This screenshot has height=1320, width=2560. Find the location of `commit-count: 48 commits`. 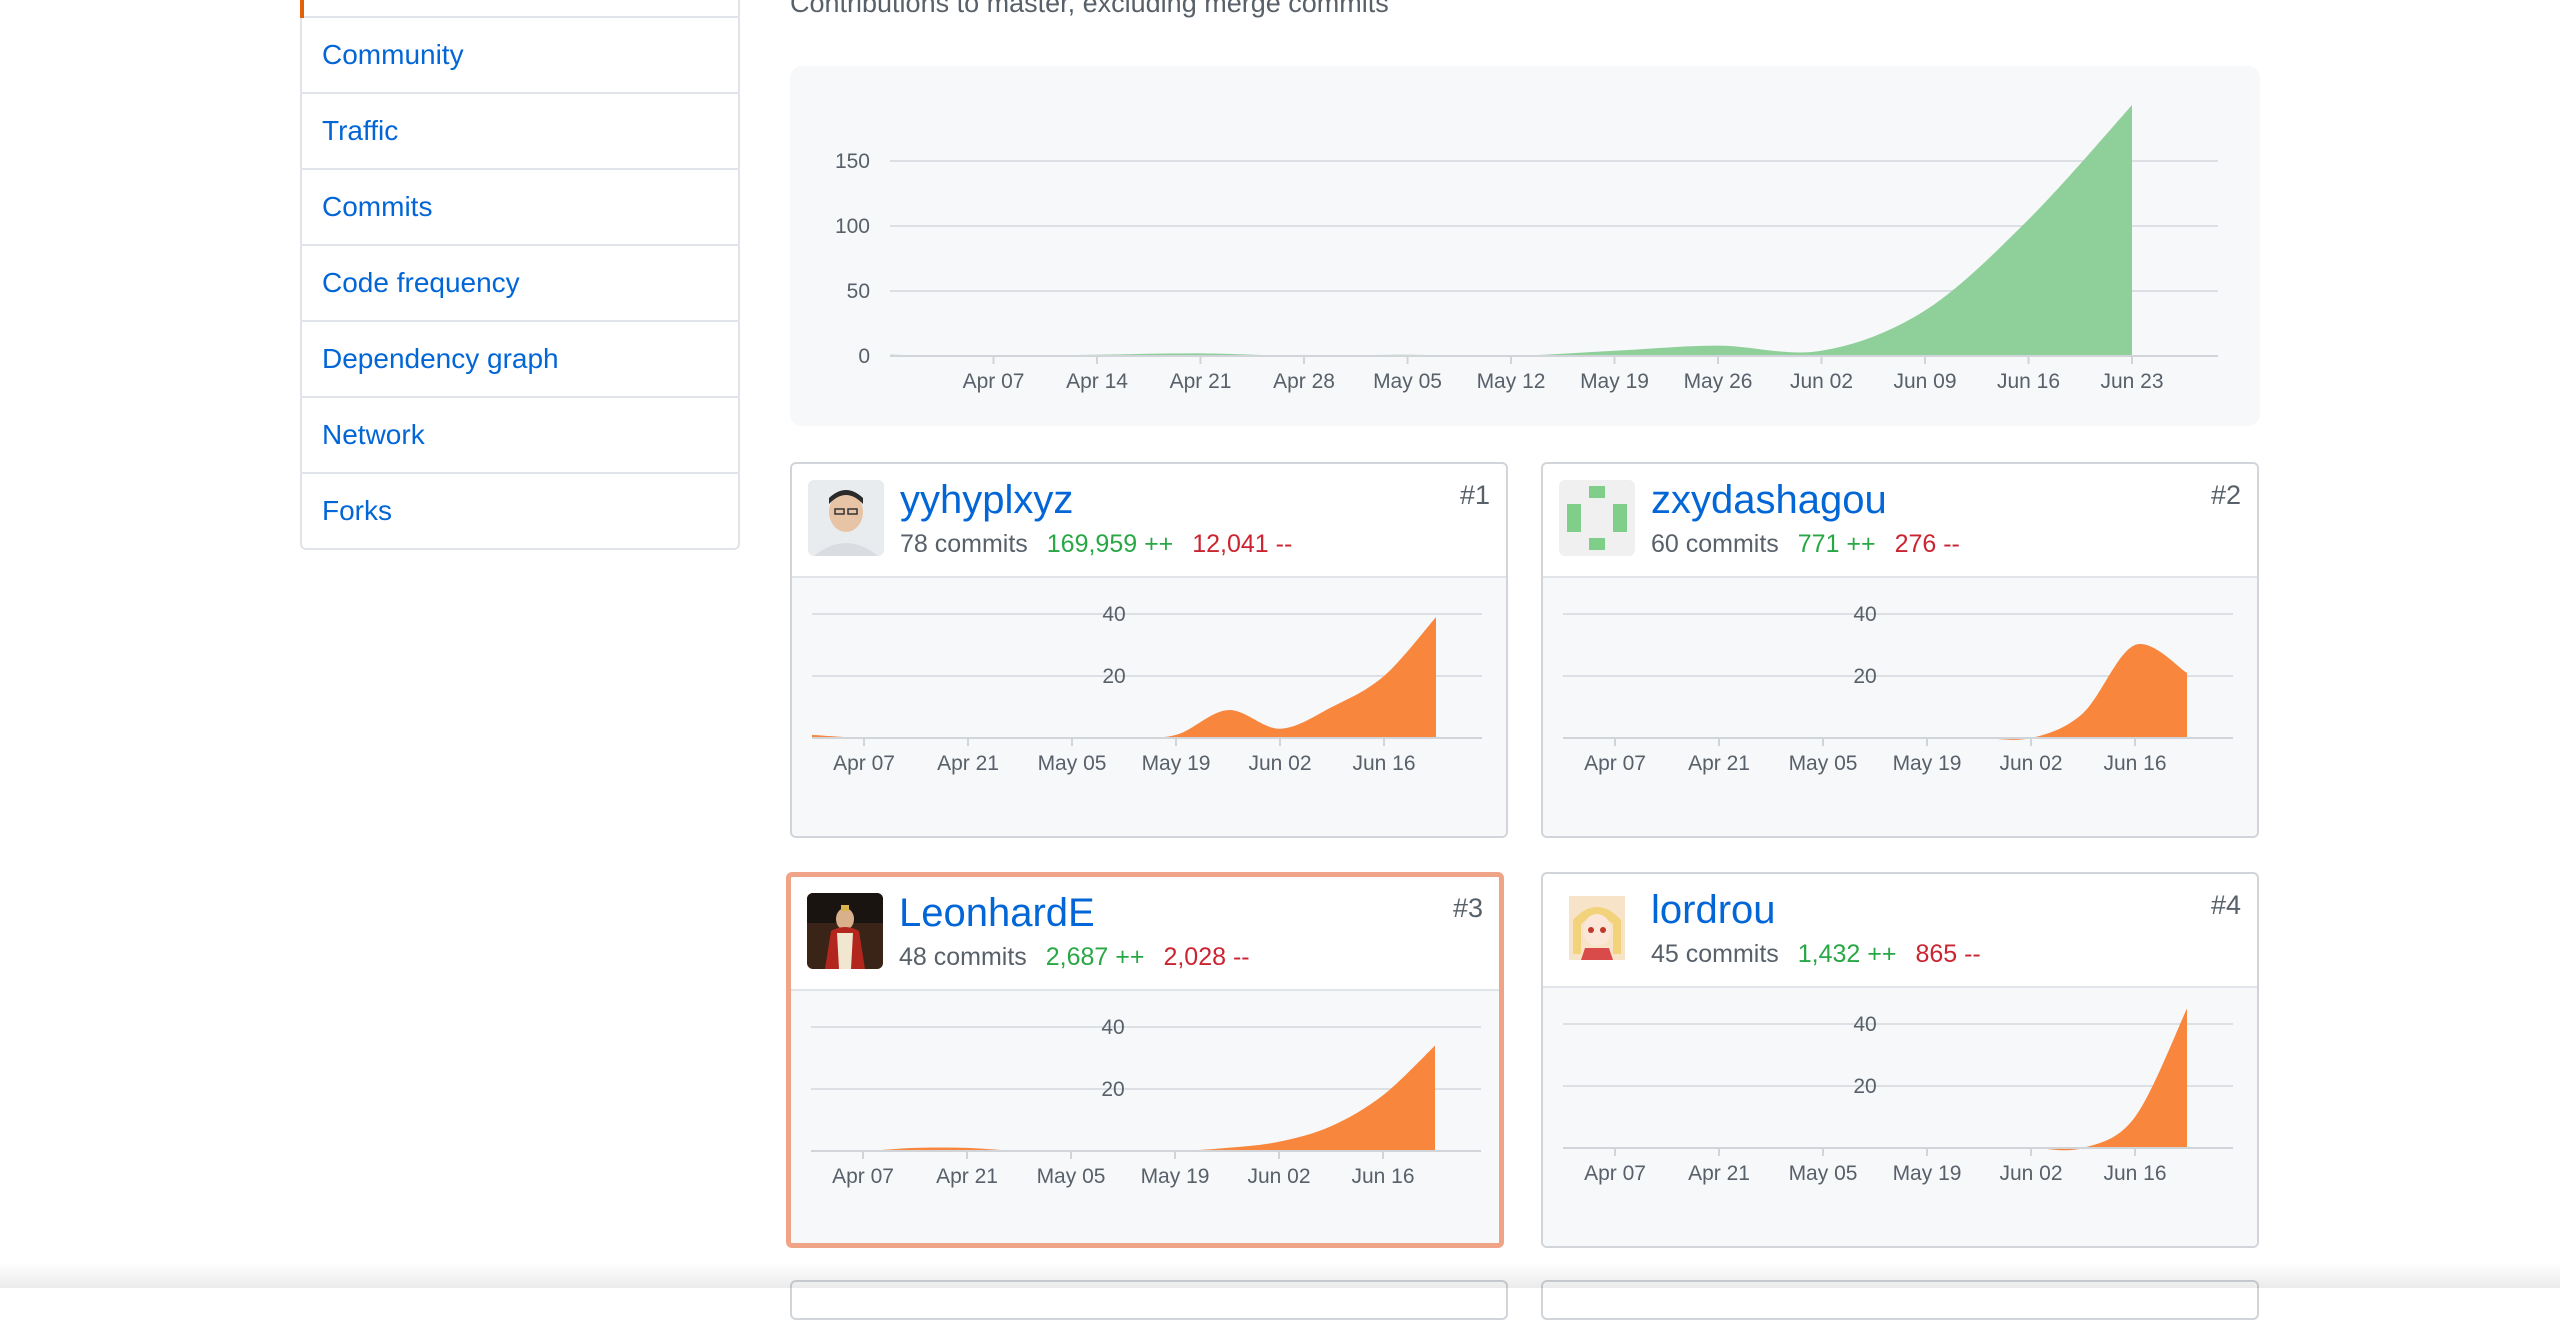

commit-count: 48 commits is located at coordinates (963, 957).